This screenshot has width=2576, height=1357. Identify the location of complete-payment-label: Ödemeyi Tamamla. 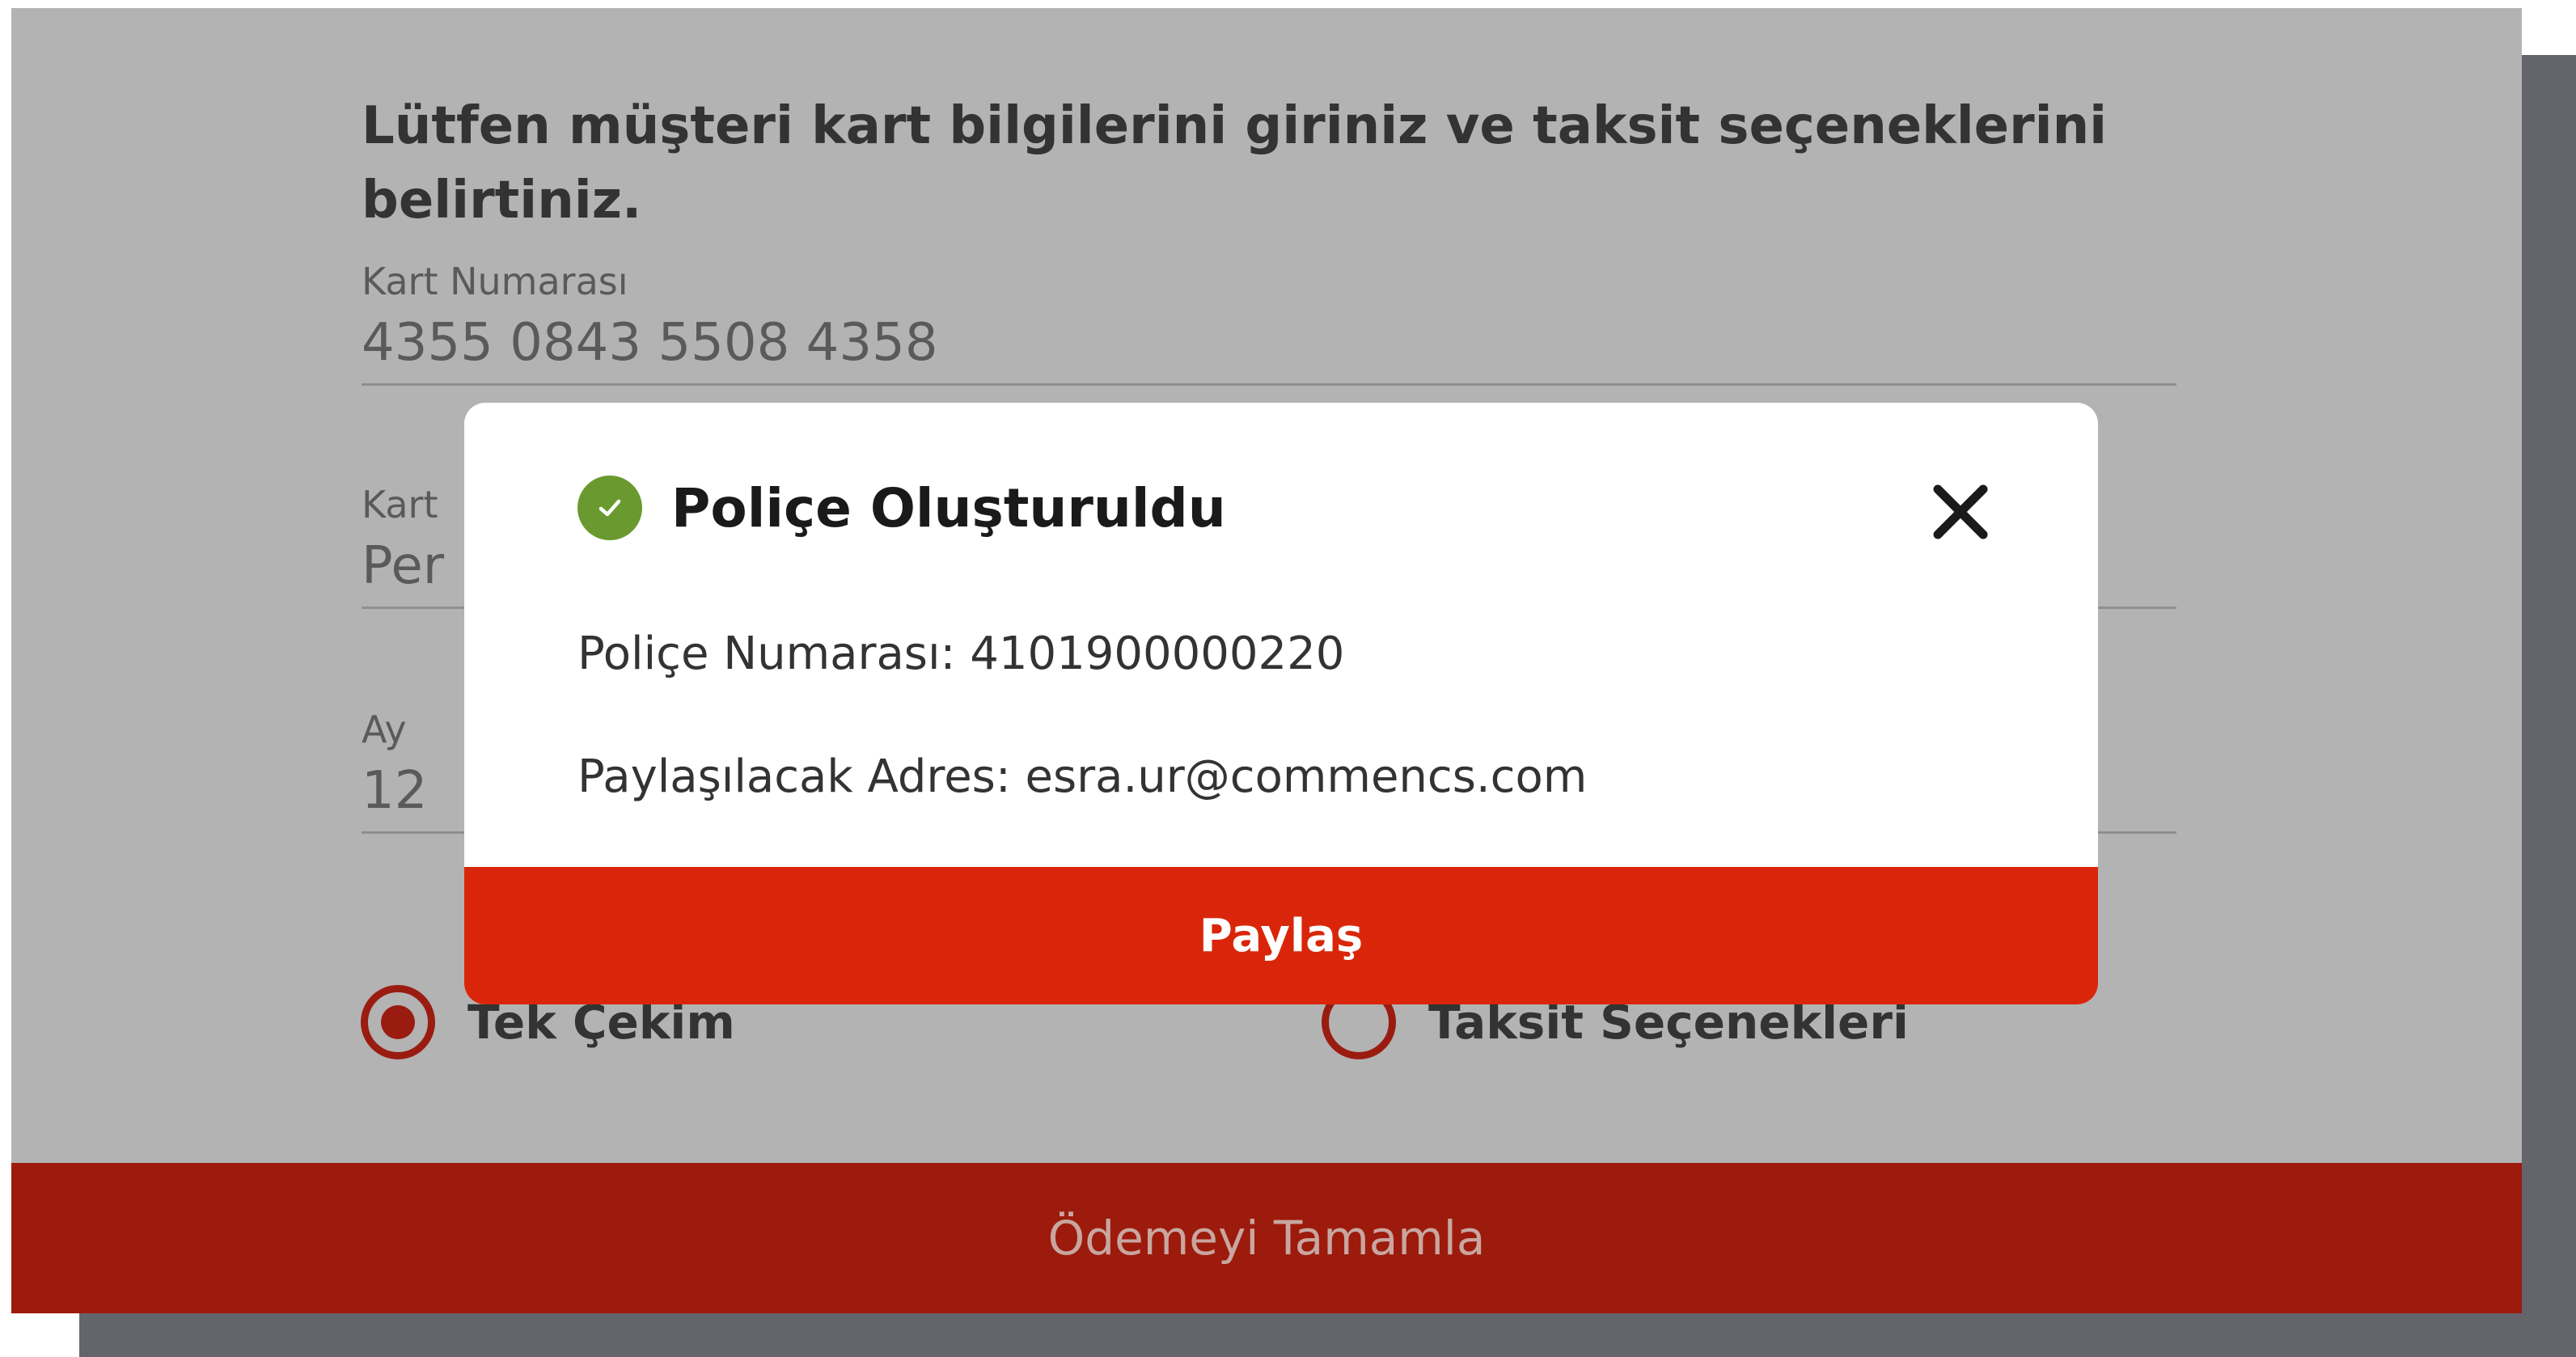
(1266, 1238).